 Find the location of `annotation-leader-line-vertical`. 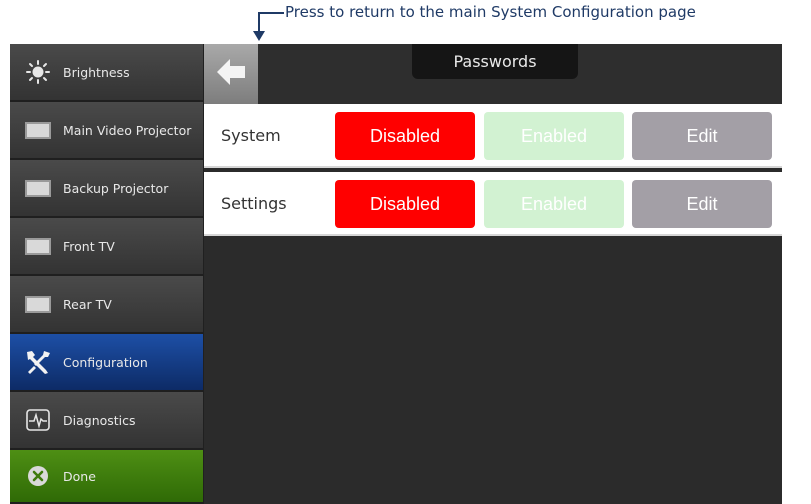

annotation-leader-line-vertical is located at coordinates (259, 22).